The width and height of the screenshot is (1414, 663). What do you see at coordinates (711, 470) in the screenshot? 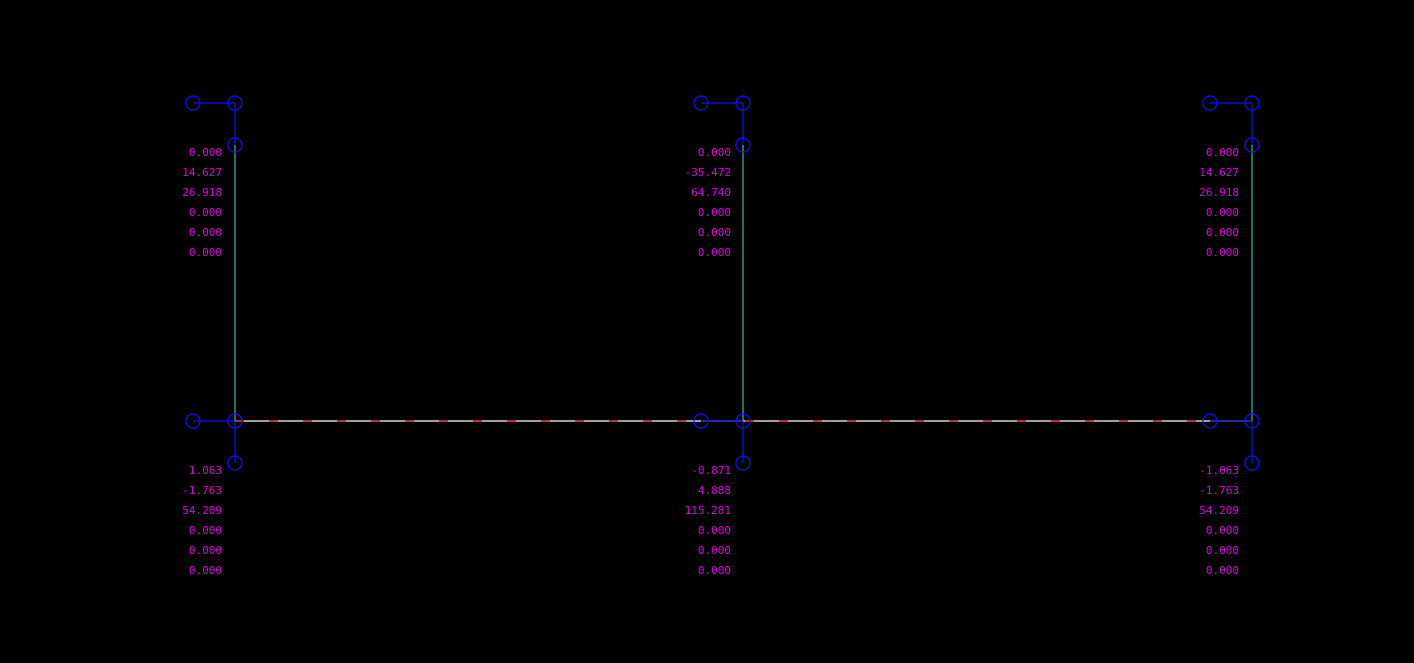
I see `value-label: -0.871` at bounding box center [711, 470].